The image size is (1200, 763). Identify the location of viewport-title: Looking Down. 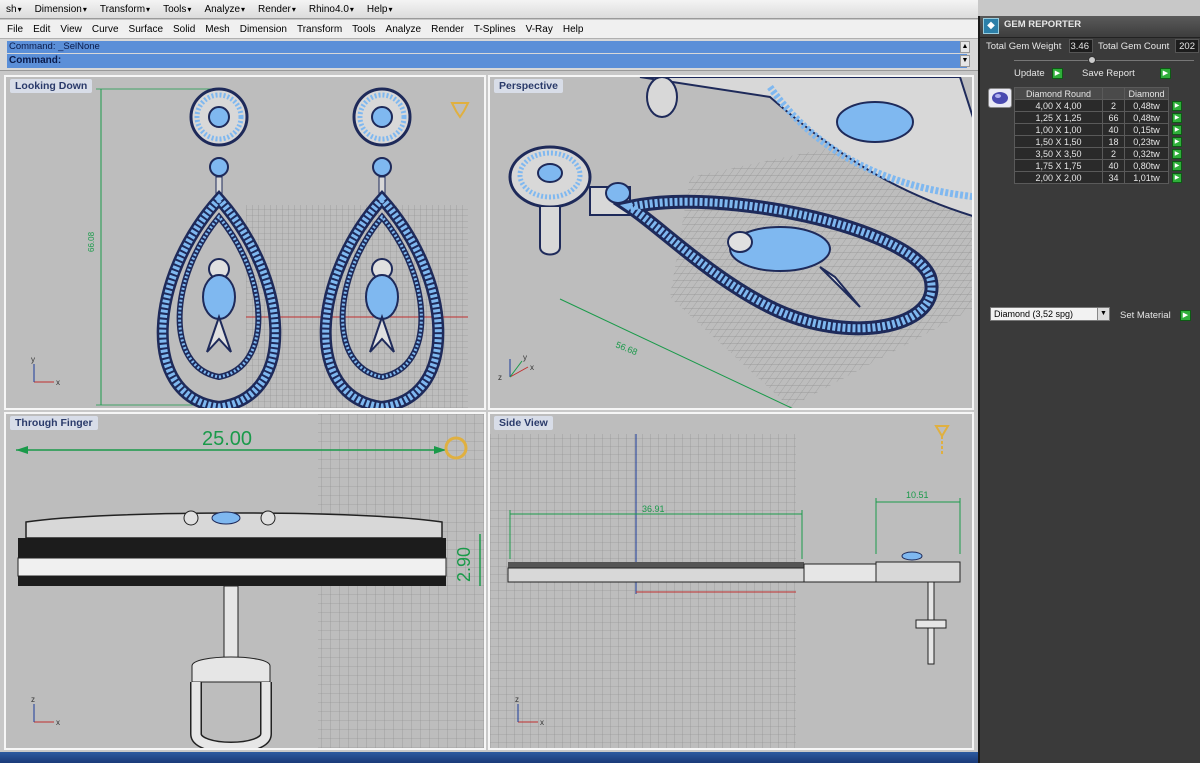
(51, 86).